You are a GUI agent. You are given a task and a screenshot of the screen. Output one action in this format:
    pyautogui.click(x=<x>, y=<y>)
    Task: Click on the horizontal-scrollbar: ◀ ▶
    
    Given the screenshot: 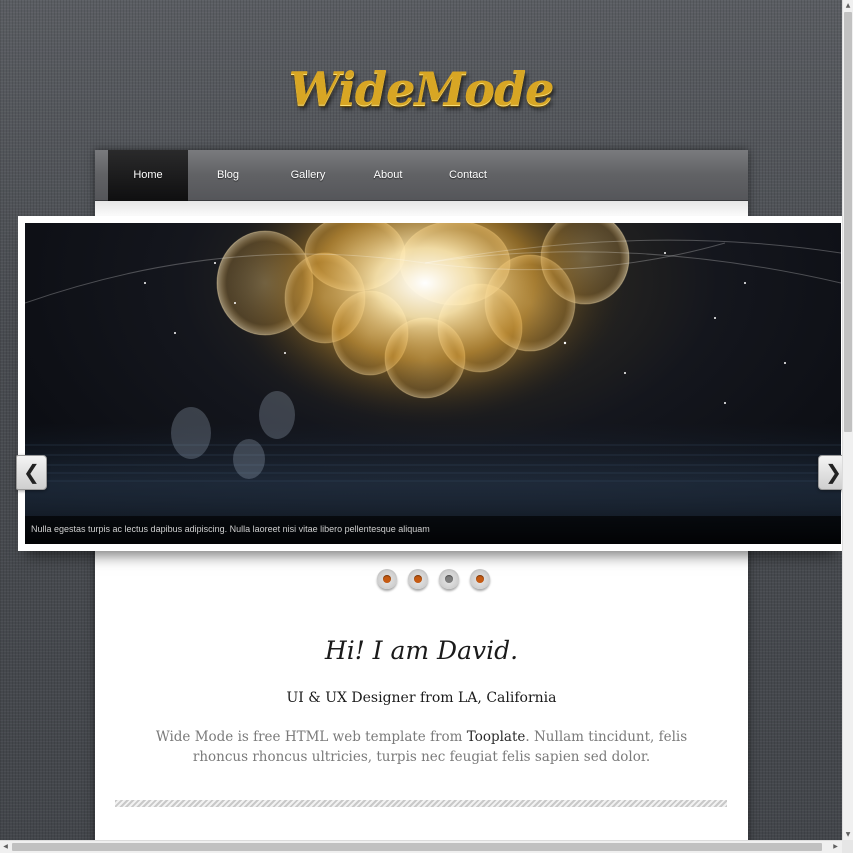 What is the action you would take?
    pyautogui.click(x=421, y=846)
    